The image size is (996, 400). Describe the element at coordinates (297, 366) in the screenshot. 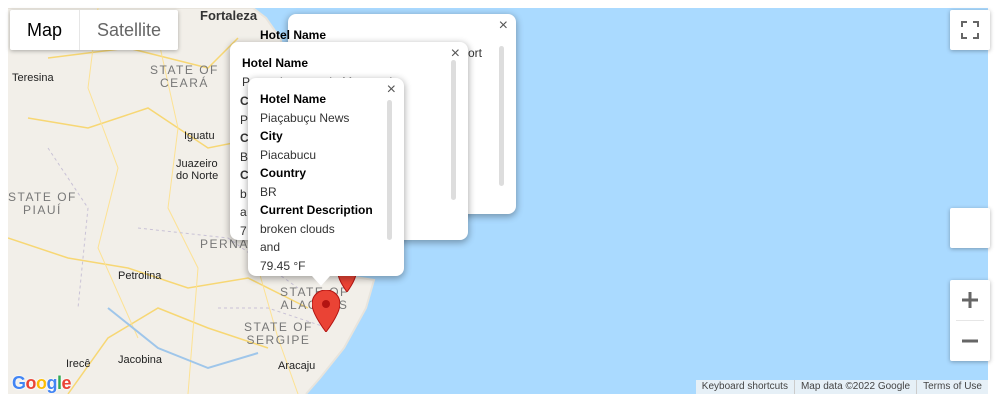

I see `place-aracaju: Aracaju` at that location.